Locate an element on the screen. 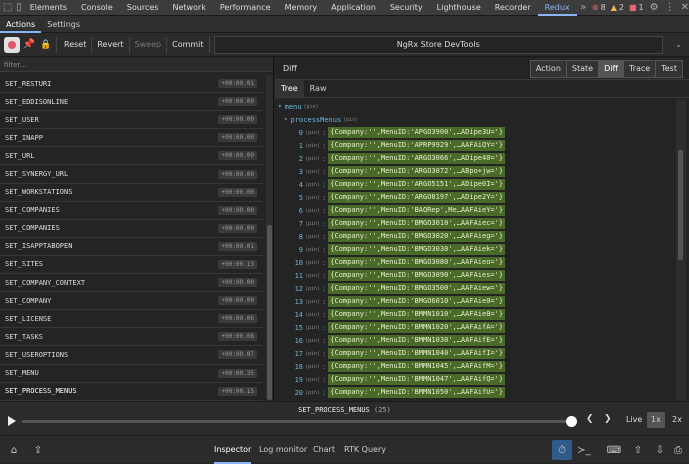 Image resolution: width=689 pixels, height=464 pixels. more-tabs-icon: » is located at coordinates (583, 8).